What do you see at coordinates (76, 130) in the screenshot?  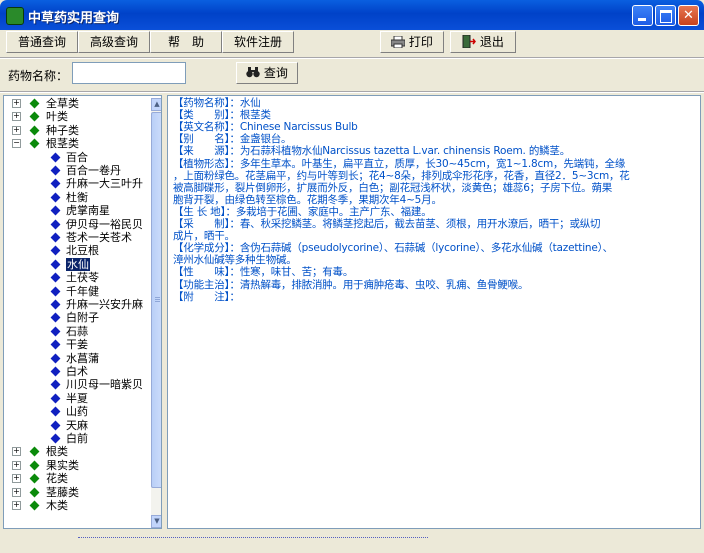 I see `tree-category: + 种子类` at bounding box center [76, 130].